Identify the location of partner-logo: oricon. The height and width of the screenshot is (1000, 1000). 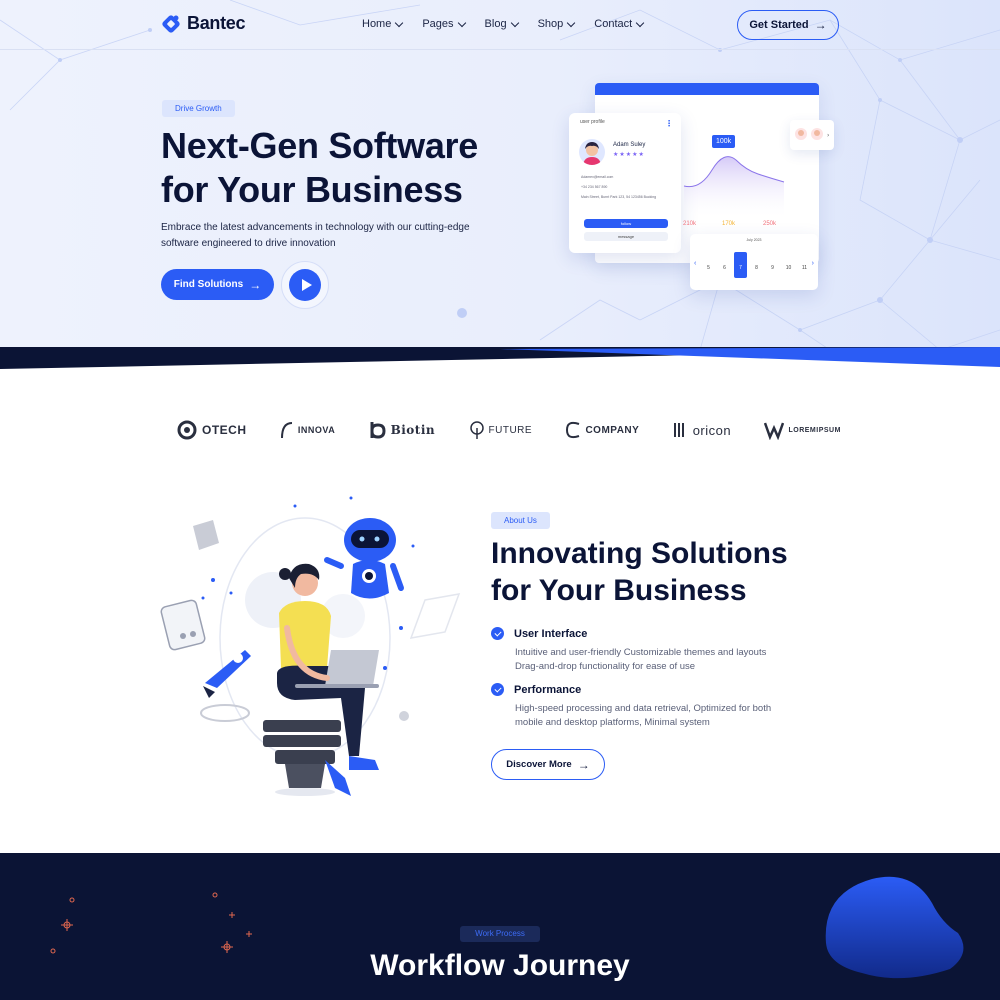
(702, 430).